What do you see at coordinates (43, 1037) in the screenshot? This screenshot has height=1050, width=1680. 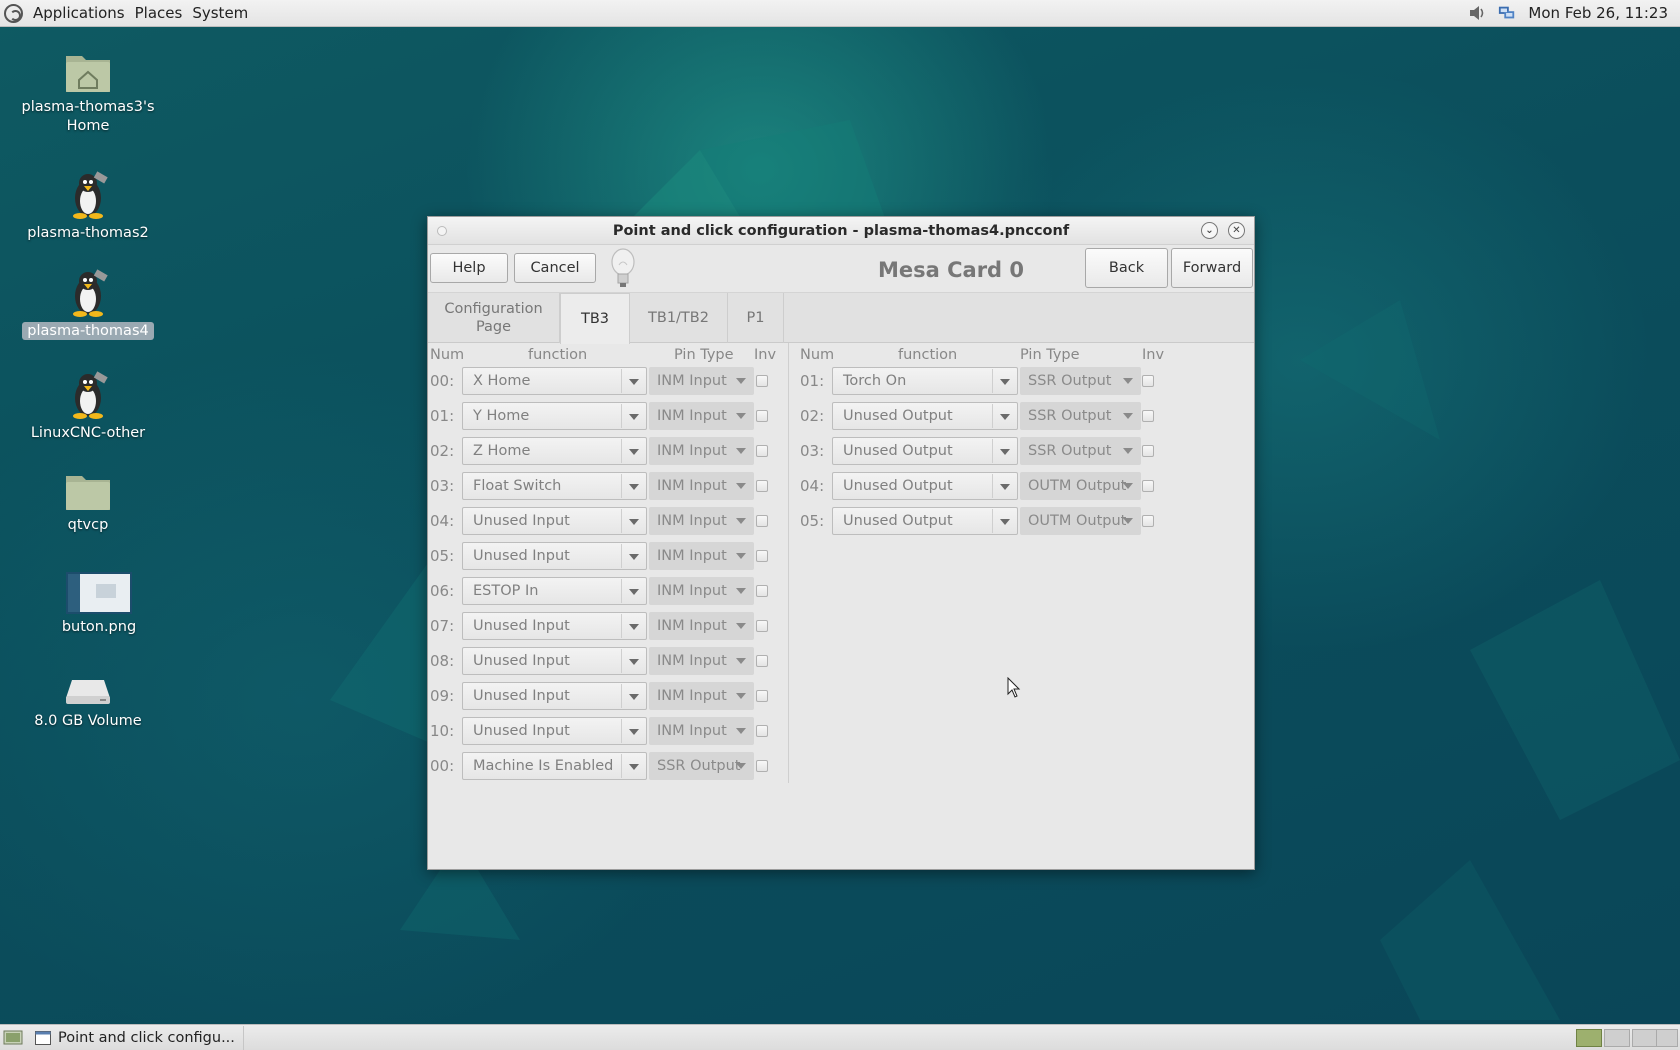 I see `window-icon` at bounding box center [43, 1037].